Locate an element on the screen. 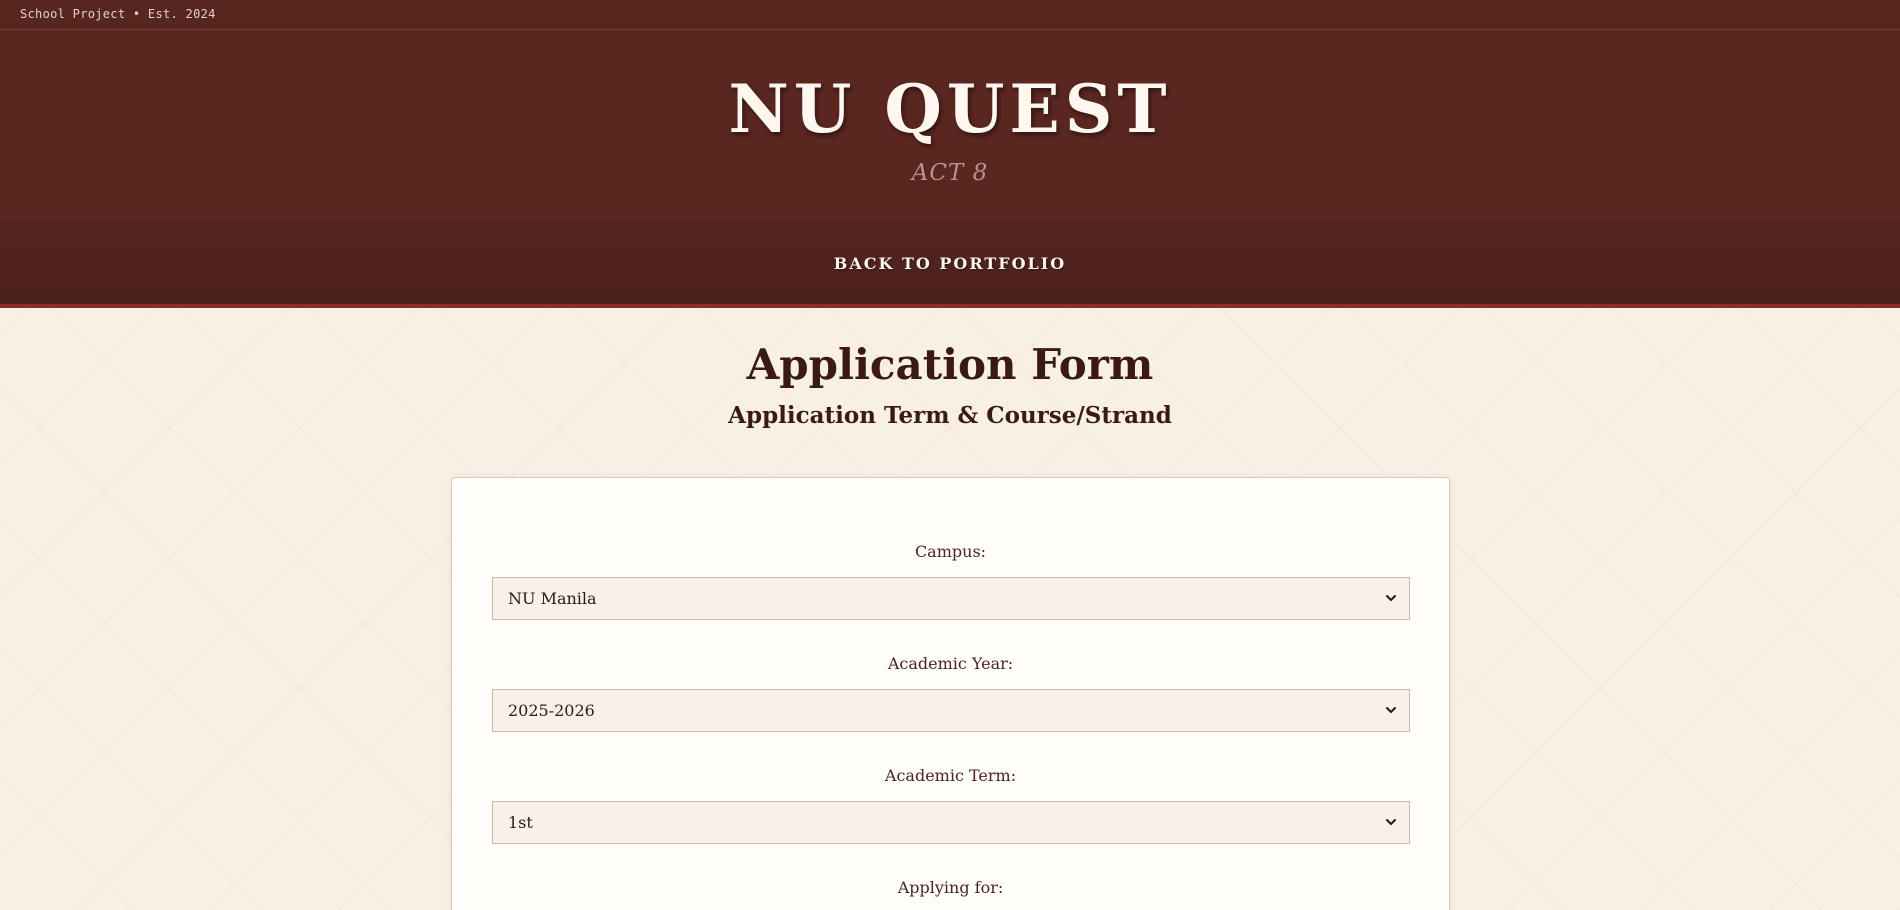  nav-bar: BACK TO PORTFOLIO is located at coordinates (950, 265).